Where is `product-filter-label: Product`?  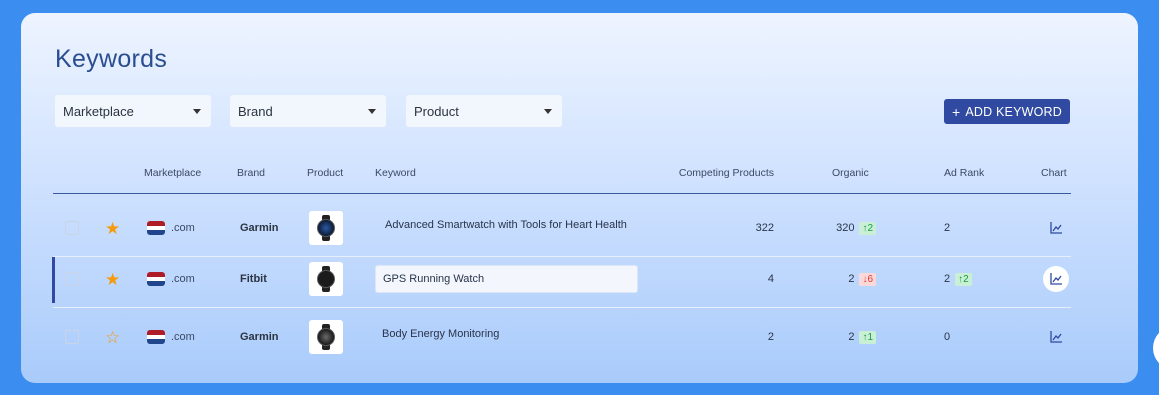 product-filter-label: Product is located at coordinates (436, 111).